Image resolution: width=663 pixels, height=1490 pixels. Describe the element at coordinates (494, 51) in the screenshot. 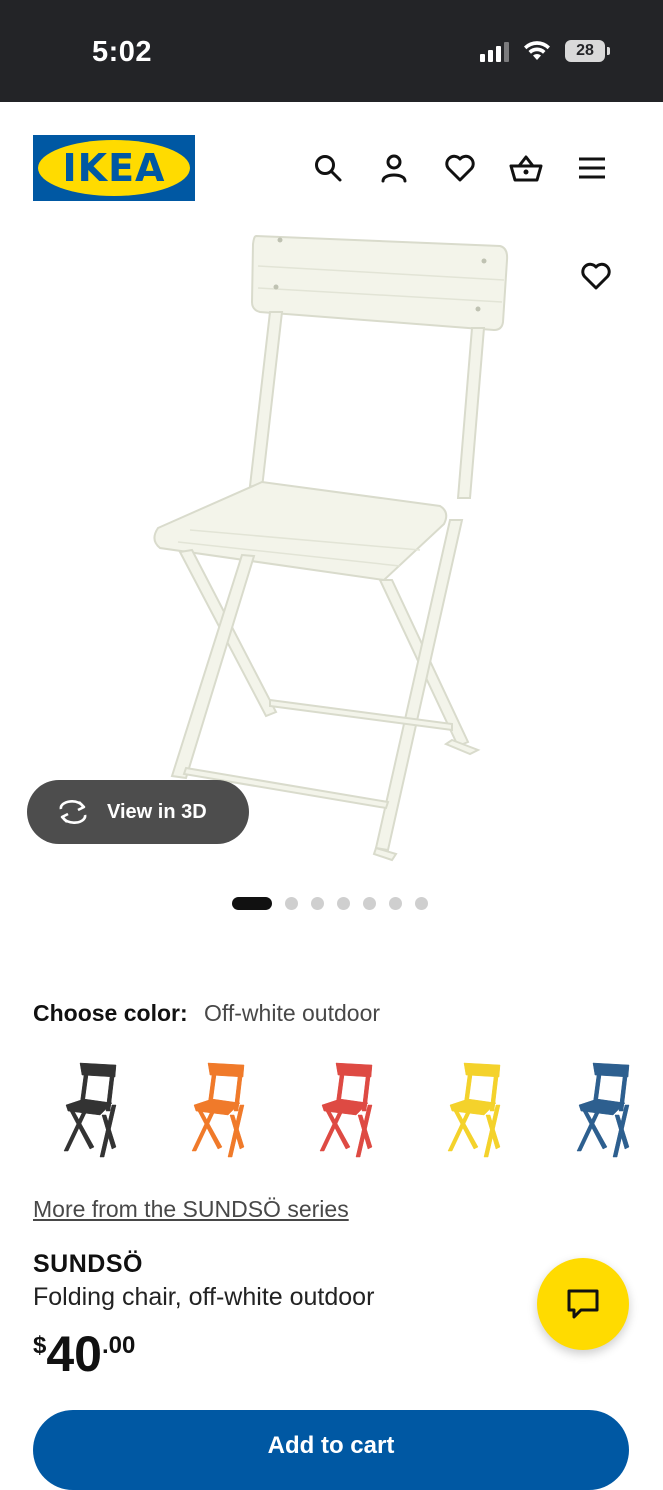

I see `cellular-signal-icon` at that location.